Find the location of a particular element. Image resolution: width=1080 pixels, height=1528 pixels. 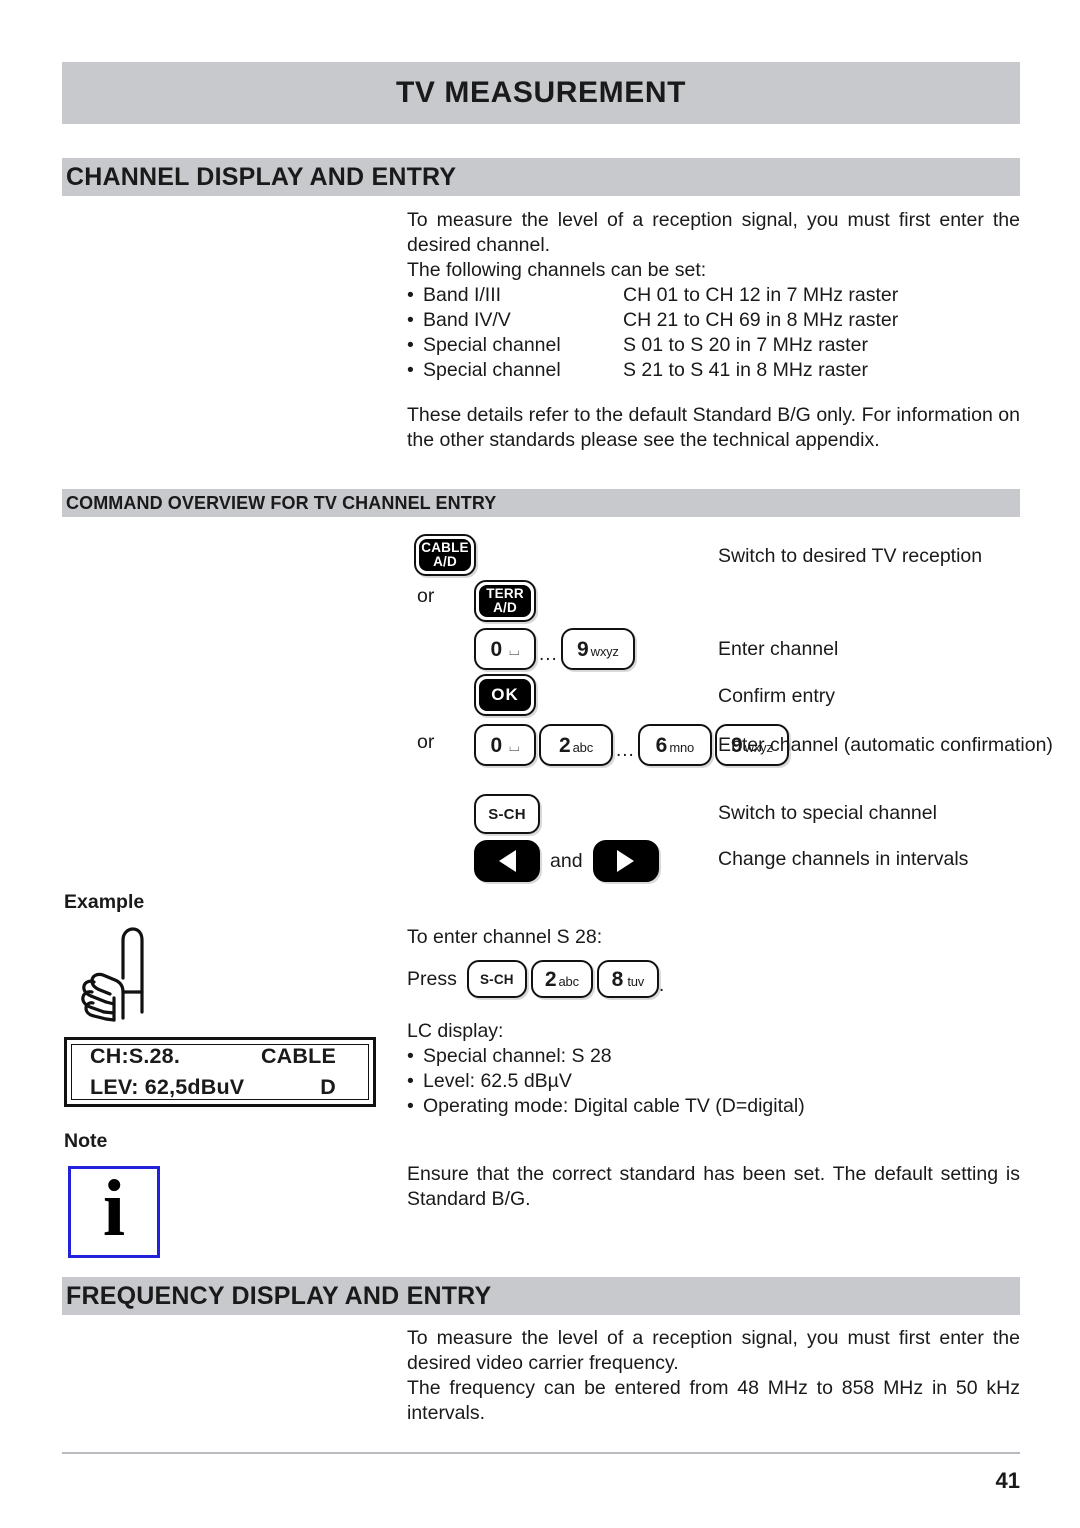

key-digit-6-auto-digit: 6 is located at coordinates (661, 745).